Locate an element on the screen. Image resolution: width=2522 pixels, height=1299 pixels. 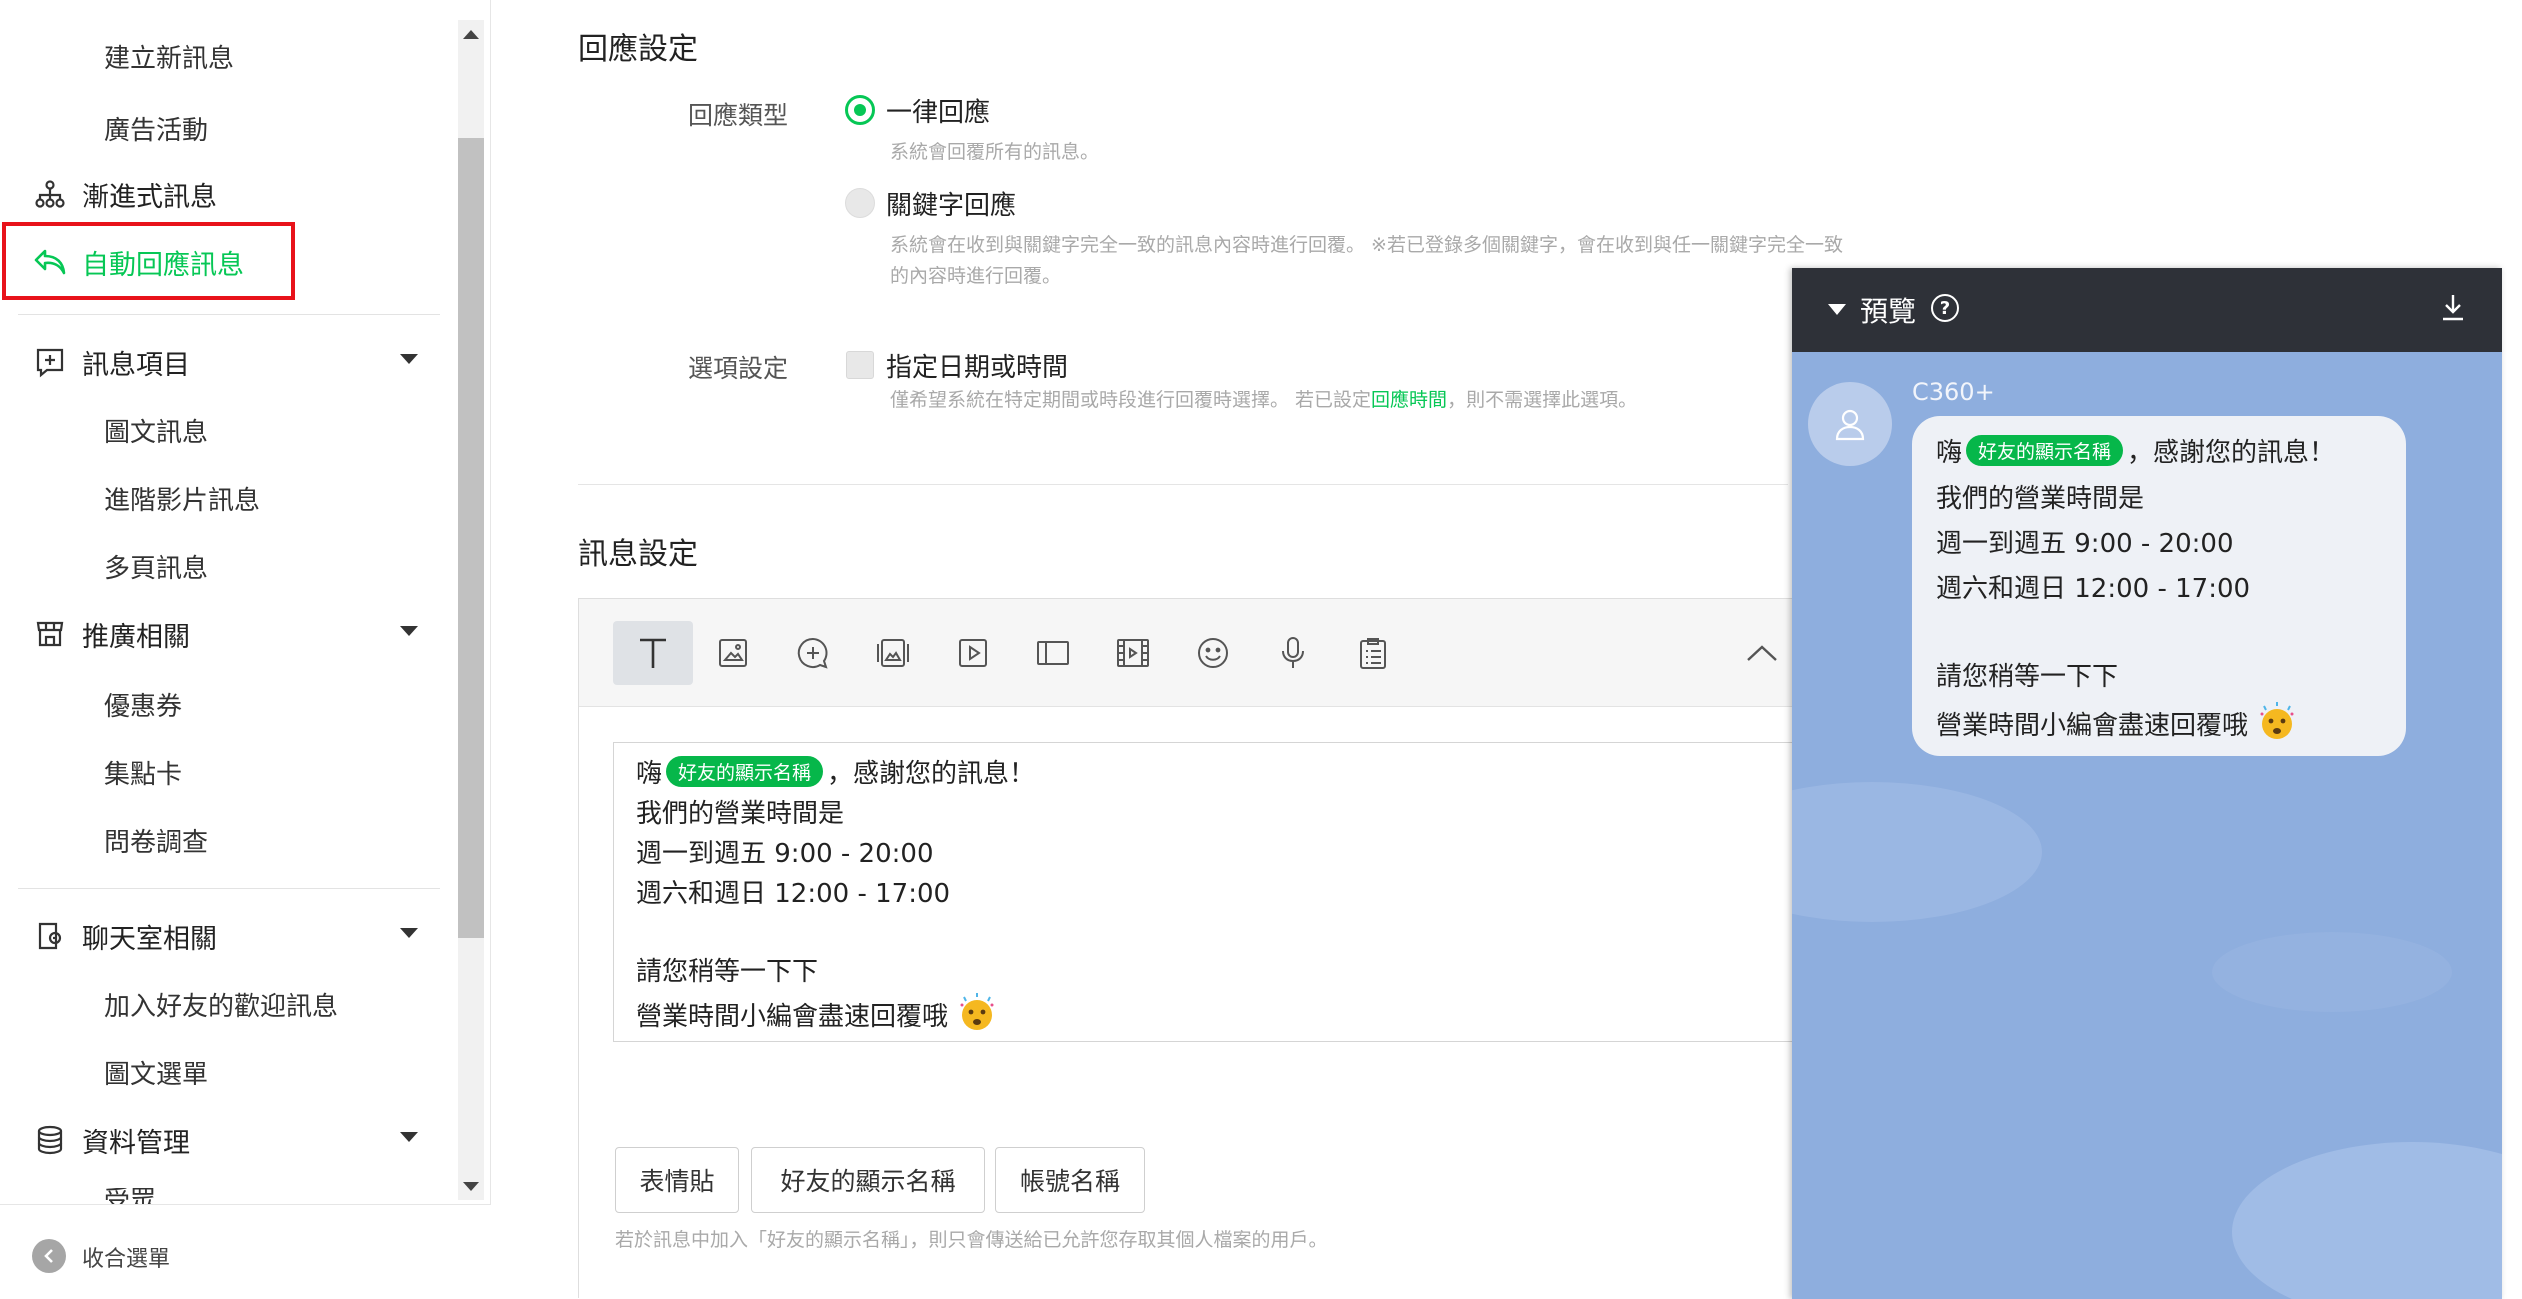
response-time-link: 回應時間 is located at coordinates (1409, 400).